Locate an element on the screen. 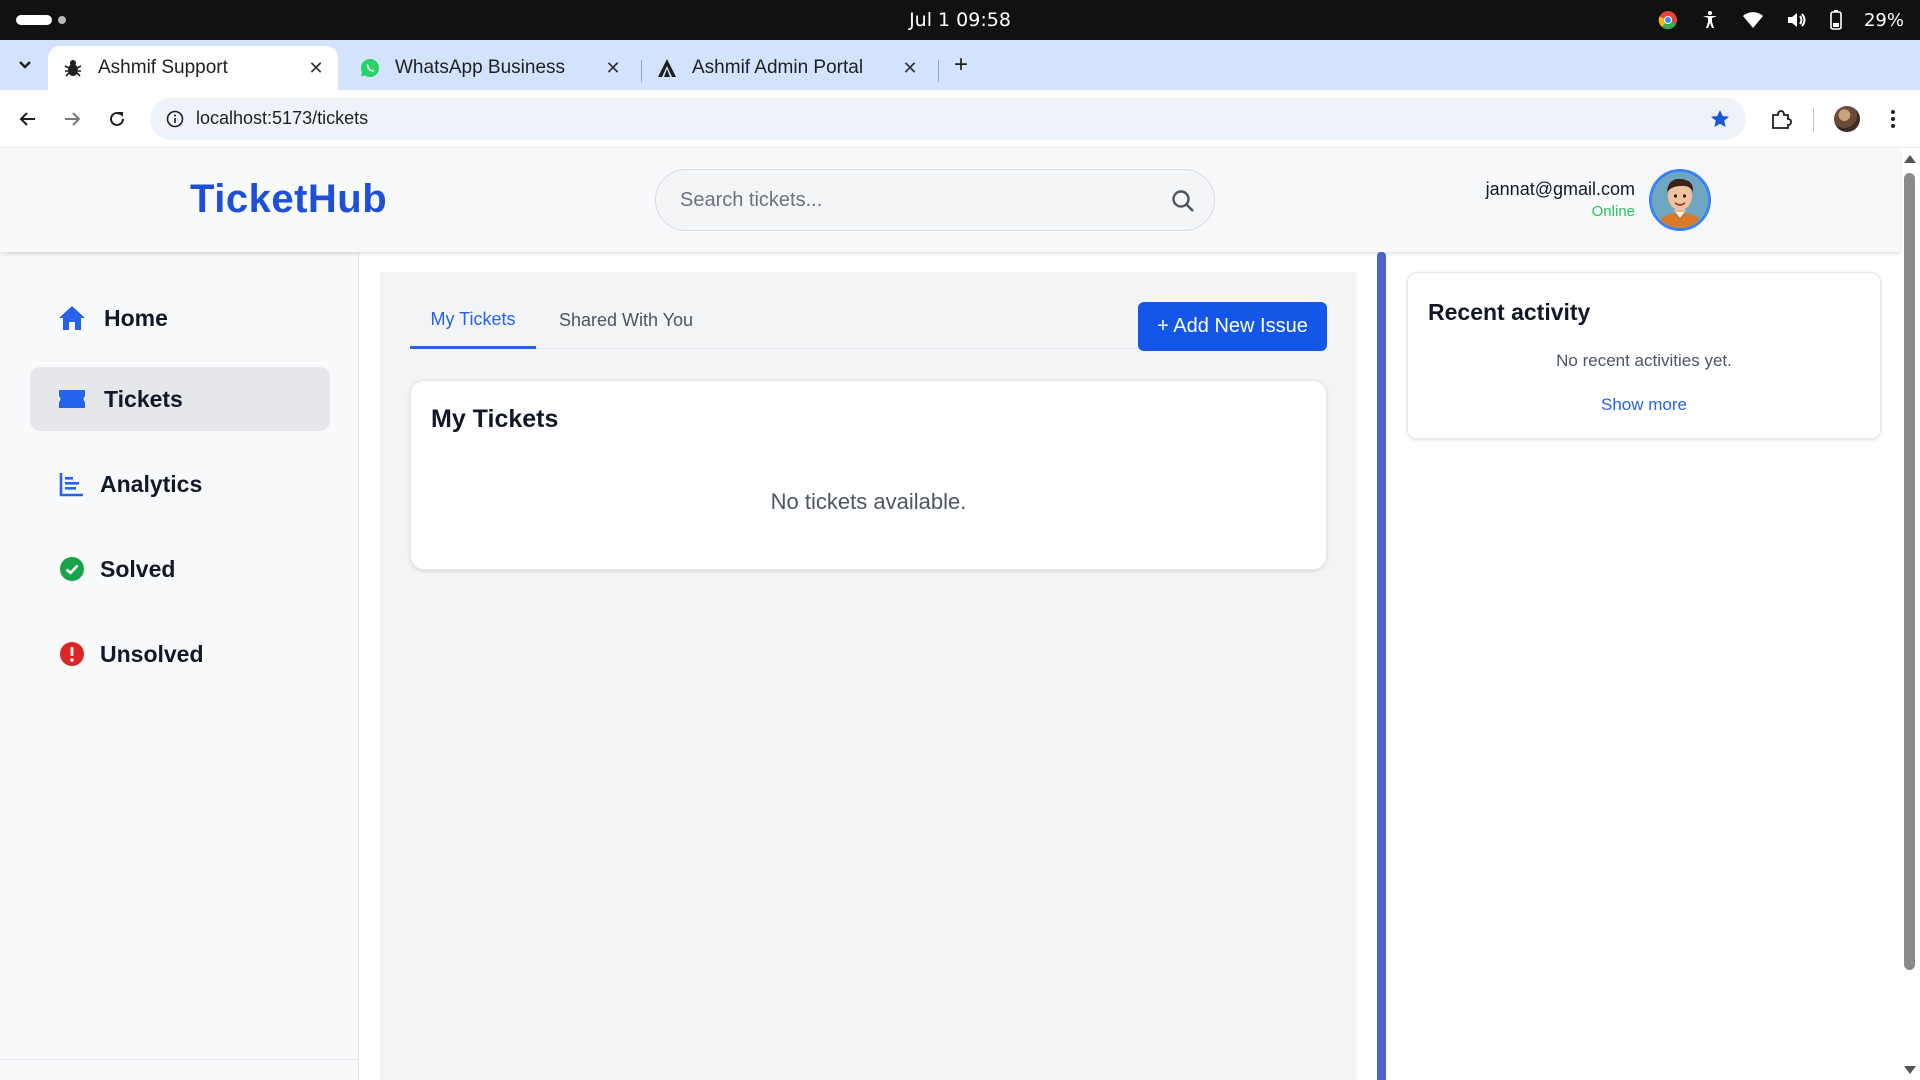 Image resolution: width=1920 pixels, height=1080 pixels. card-title: My Tickets is located at coordinates (495, 419).